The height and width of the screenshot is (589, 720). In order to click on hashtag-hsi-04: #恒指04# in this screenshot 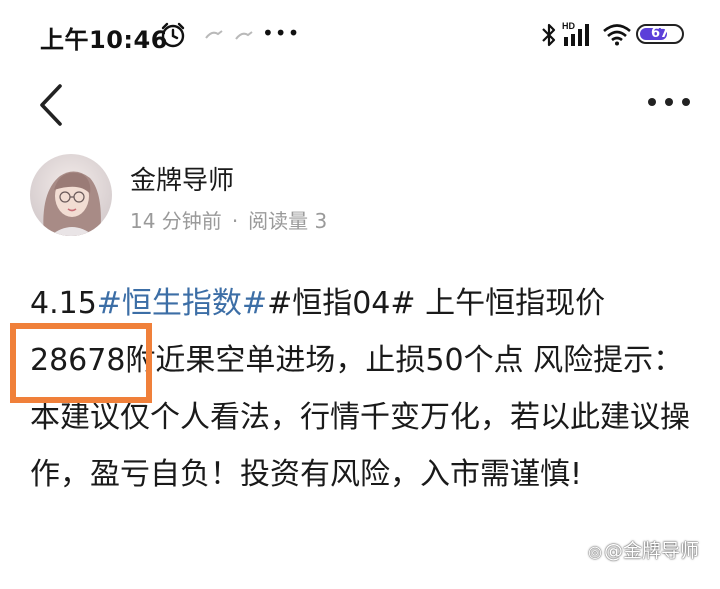, I will do `click(341, 303)`.